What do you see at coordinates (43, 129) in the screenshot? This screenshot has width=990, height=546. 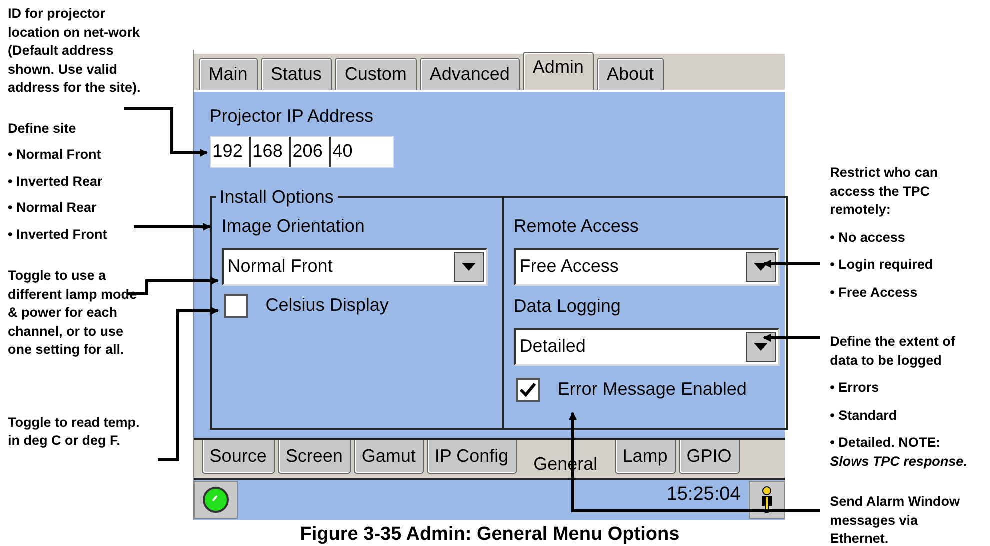 I see `annotation-text: Define site` at bounding box center [43, 129].